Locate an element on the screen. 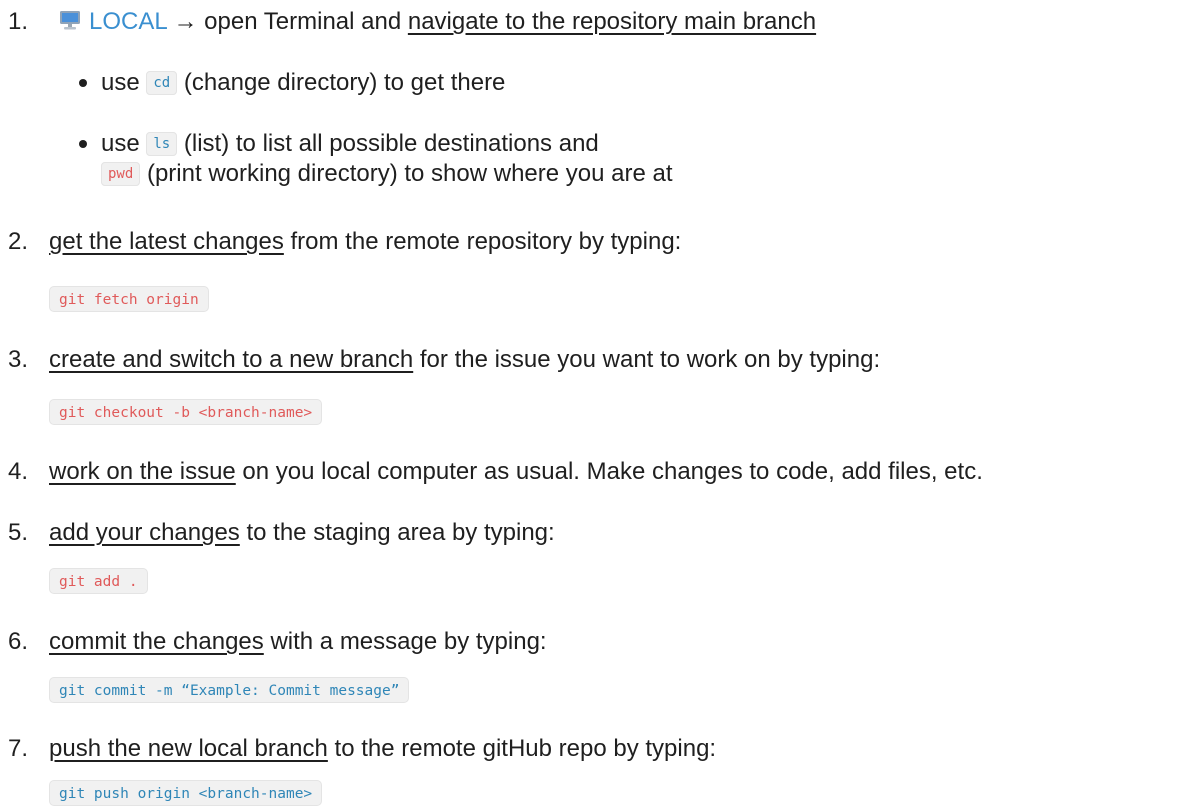 This screenshot has height=807, width=1202. arrow: → is located at coordinates (185, 21).